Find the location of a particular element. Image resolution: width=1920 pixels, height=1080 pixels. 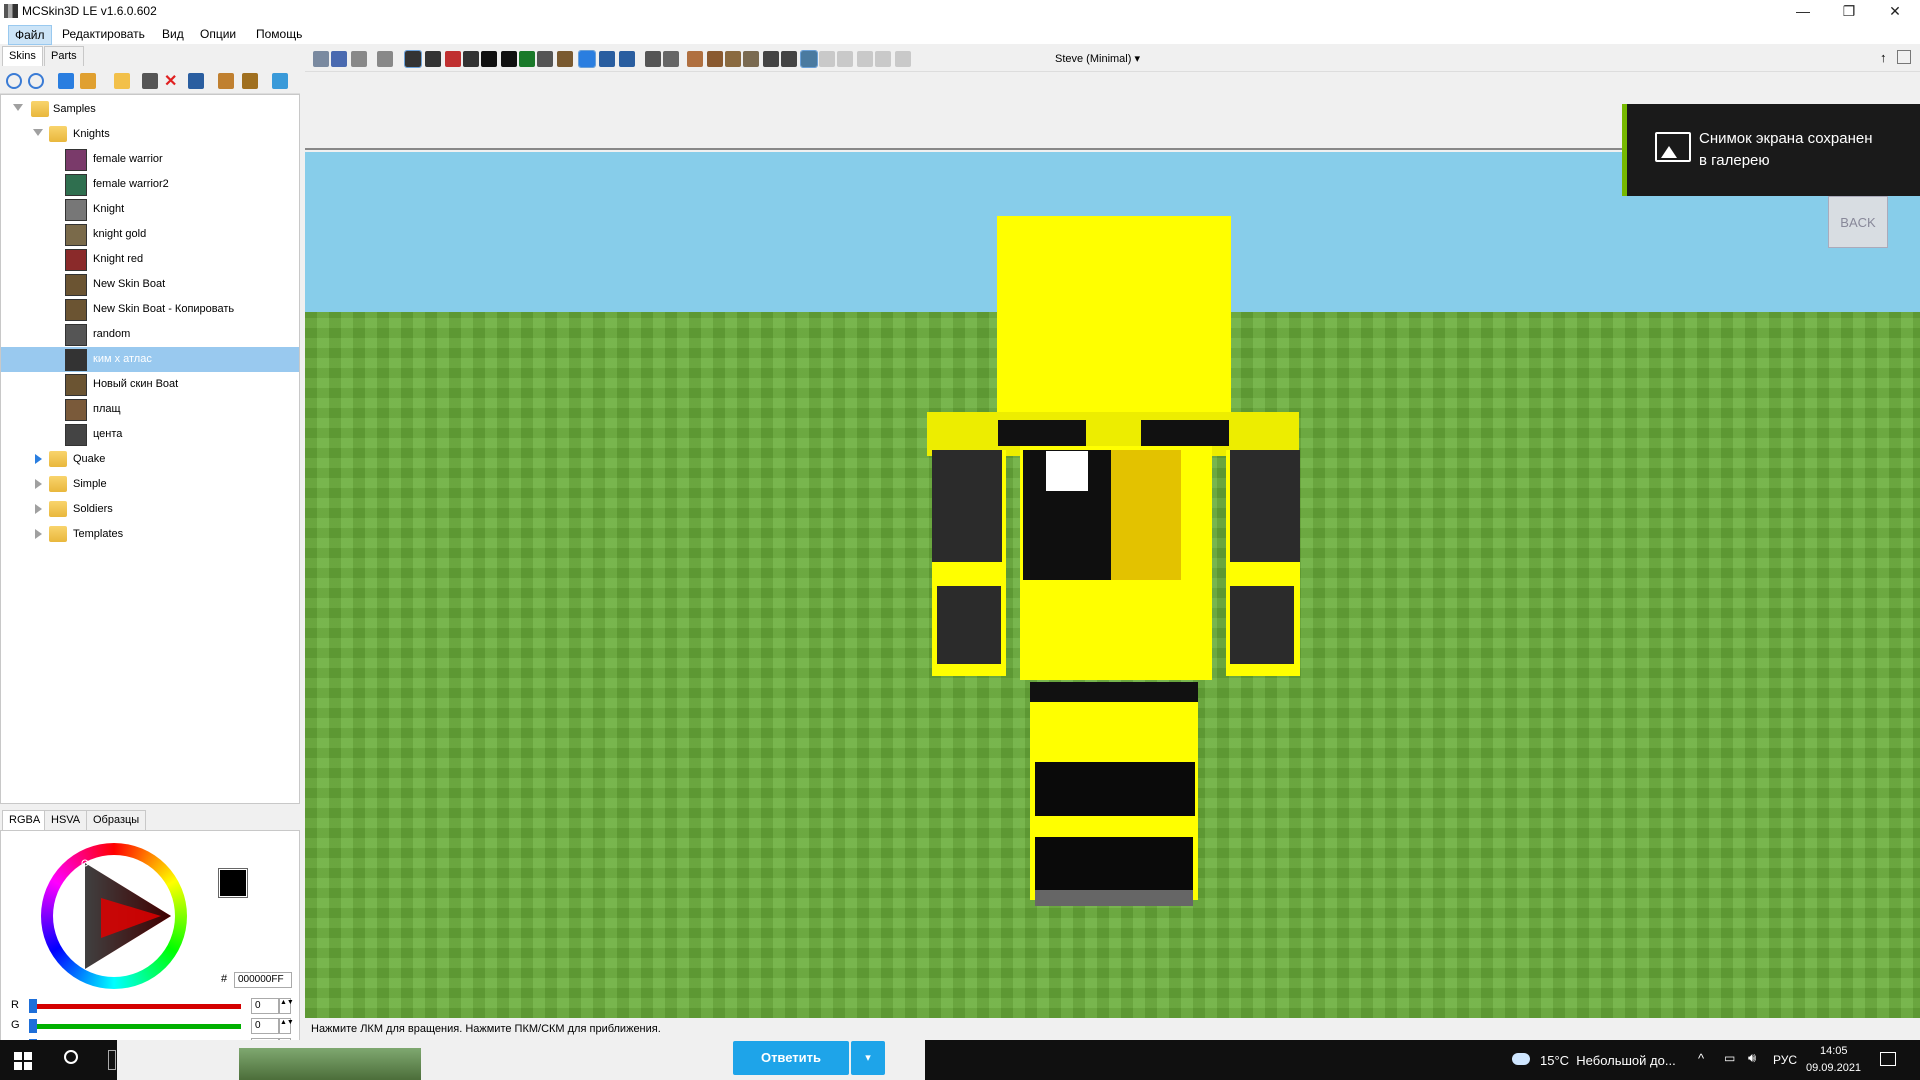

legs-part-icon is located at coordinates (751, 59).